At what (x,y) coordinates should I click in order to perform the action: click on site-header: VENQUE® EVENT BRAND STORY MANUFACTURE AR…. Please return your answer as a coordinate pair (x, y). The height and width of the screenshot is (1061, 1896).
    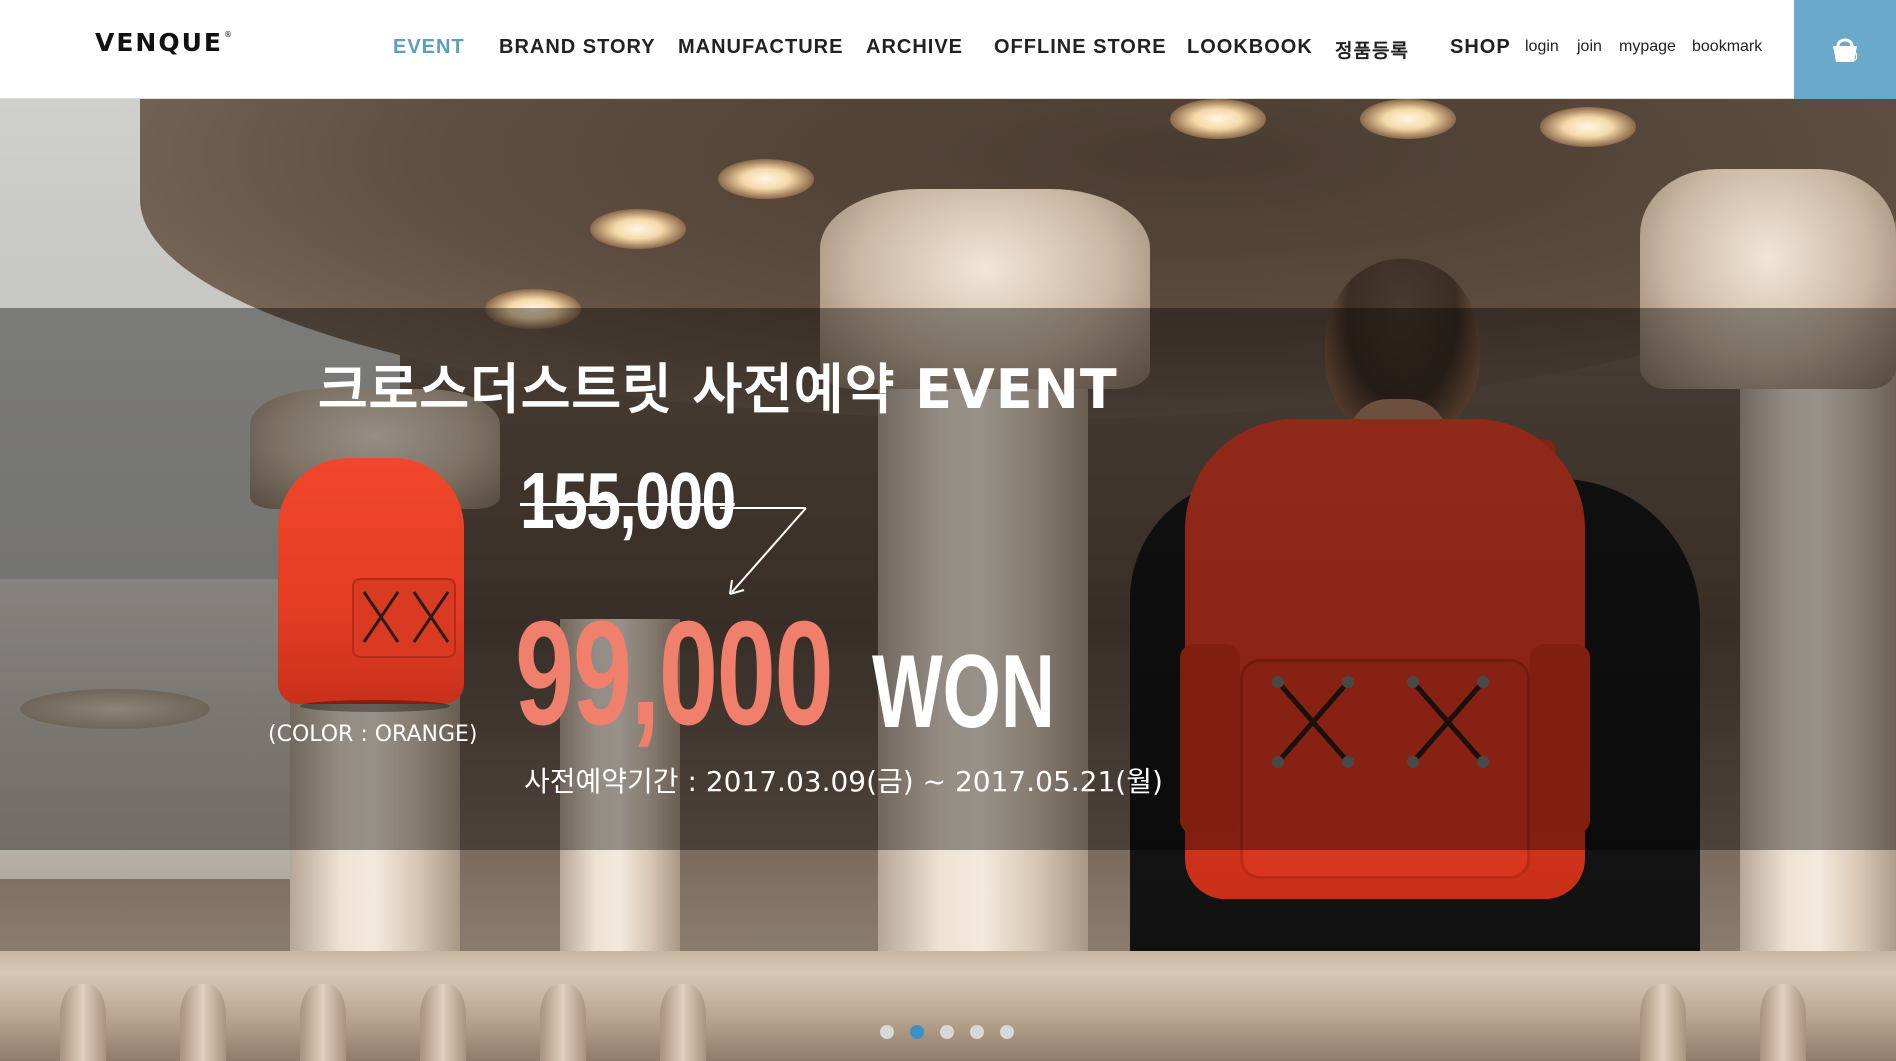
    Looking at the image, I should click on (948, 49).